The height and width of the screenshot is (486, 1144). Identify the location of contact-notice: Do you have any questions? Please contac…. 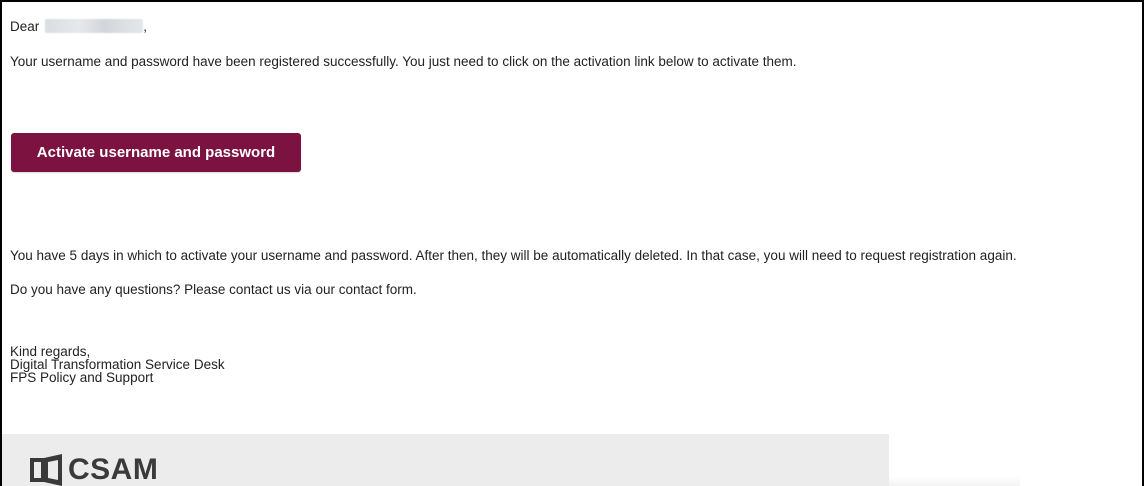
(213, 289).